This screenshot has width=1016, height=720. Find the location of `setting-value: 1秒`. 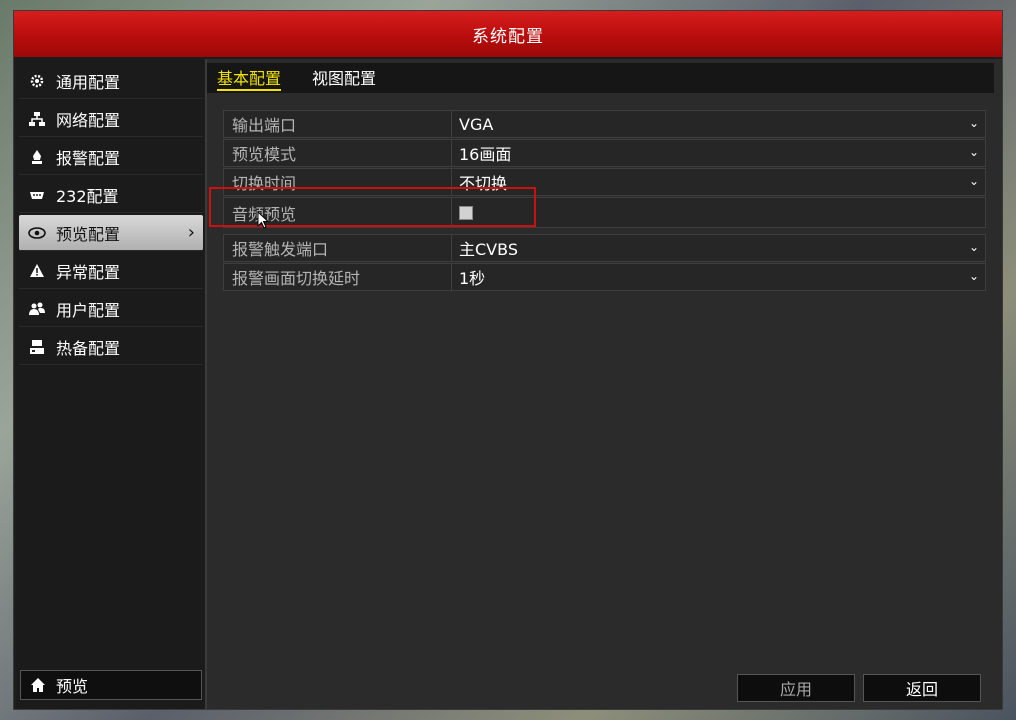

setting-value: 1秒 is located at coordinates (472, 278).